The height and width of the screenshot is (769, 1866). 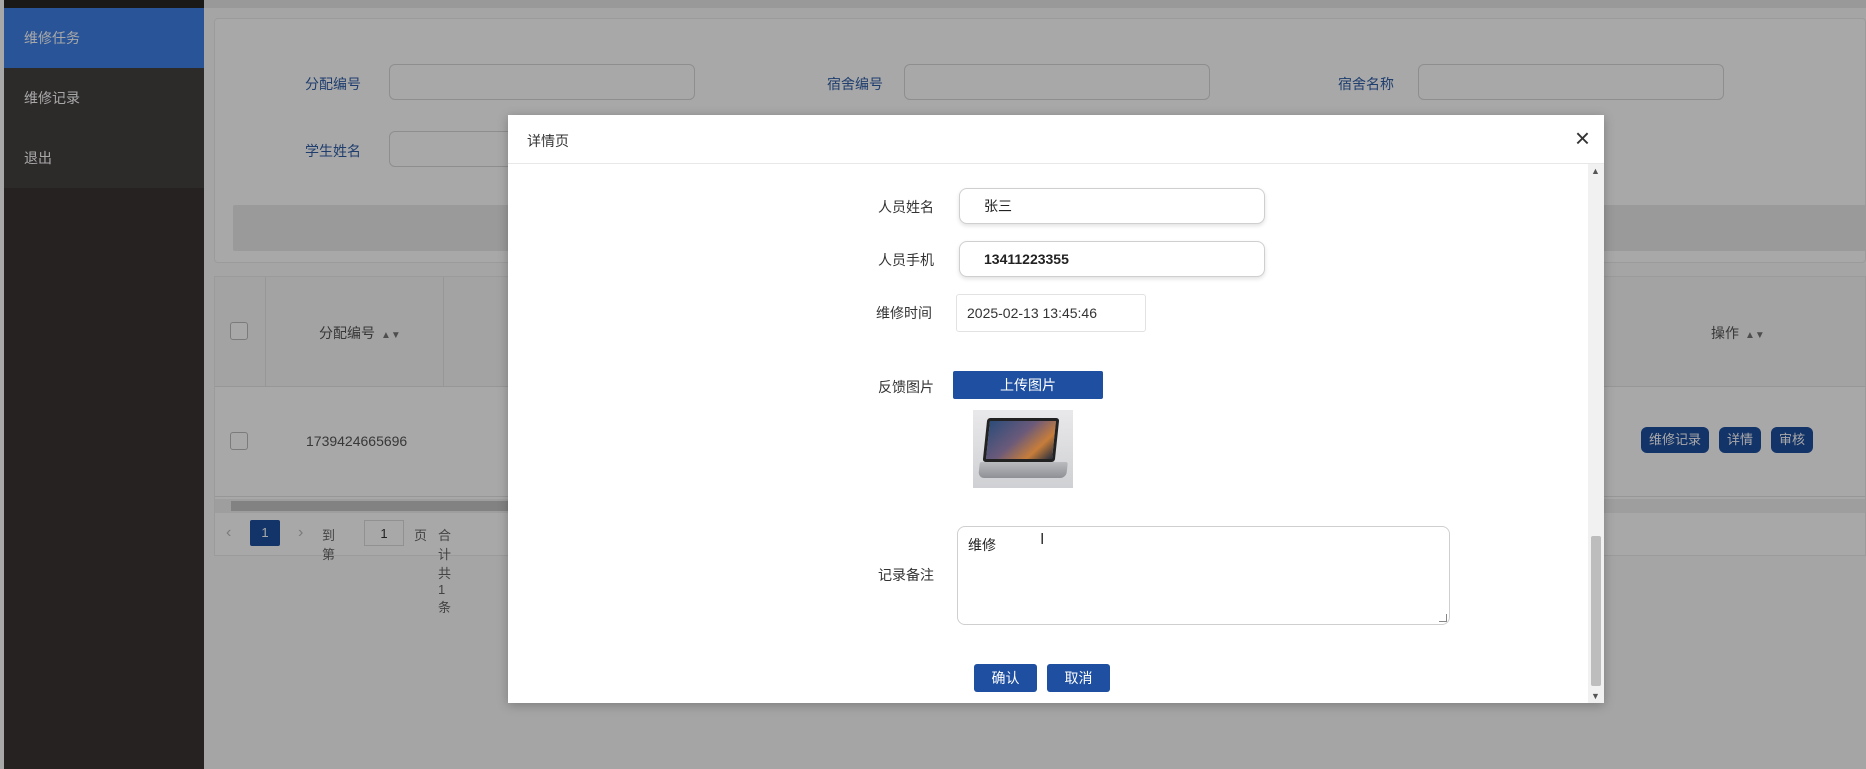 I want to click on laptop-base, so click(x=1023, y=470).